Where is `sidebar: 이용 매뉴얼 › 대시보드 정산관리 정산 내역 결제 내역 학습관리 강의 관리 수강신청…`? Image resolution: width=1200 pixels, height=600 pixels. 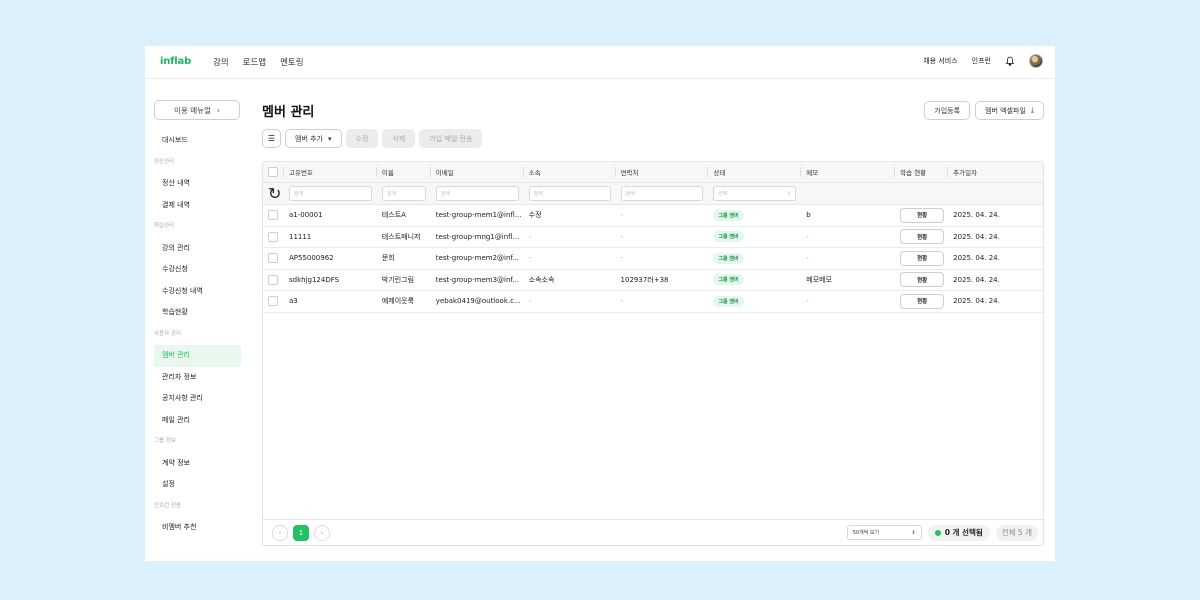 sidebar: 이용 매뉴얼 › 대시보드 정산관리 정산 내역 결제 내역 학습관리 강의 관리 수강신청… is located at coordinates (195, 320).